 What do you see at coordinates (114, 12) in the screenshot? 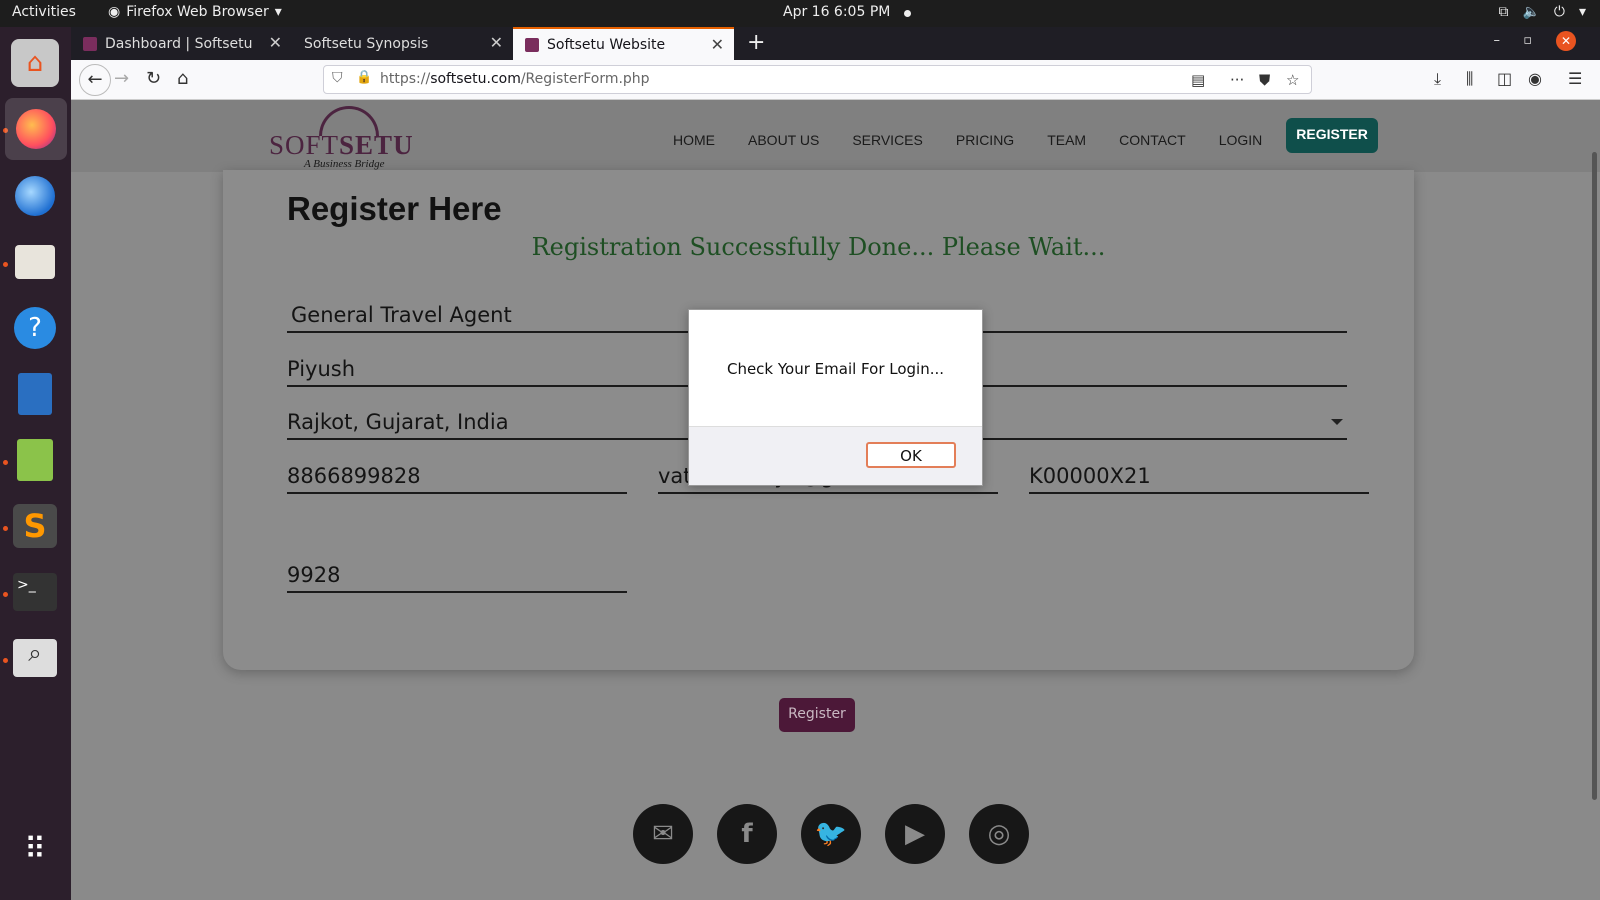
I see `firefox-small-icon: ◉` at bounding box center [114, 12].